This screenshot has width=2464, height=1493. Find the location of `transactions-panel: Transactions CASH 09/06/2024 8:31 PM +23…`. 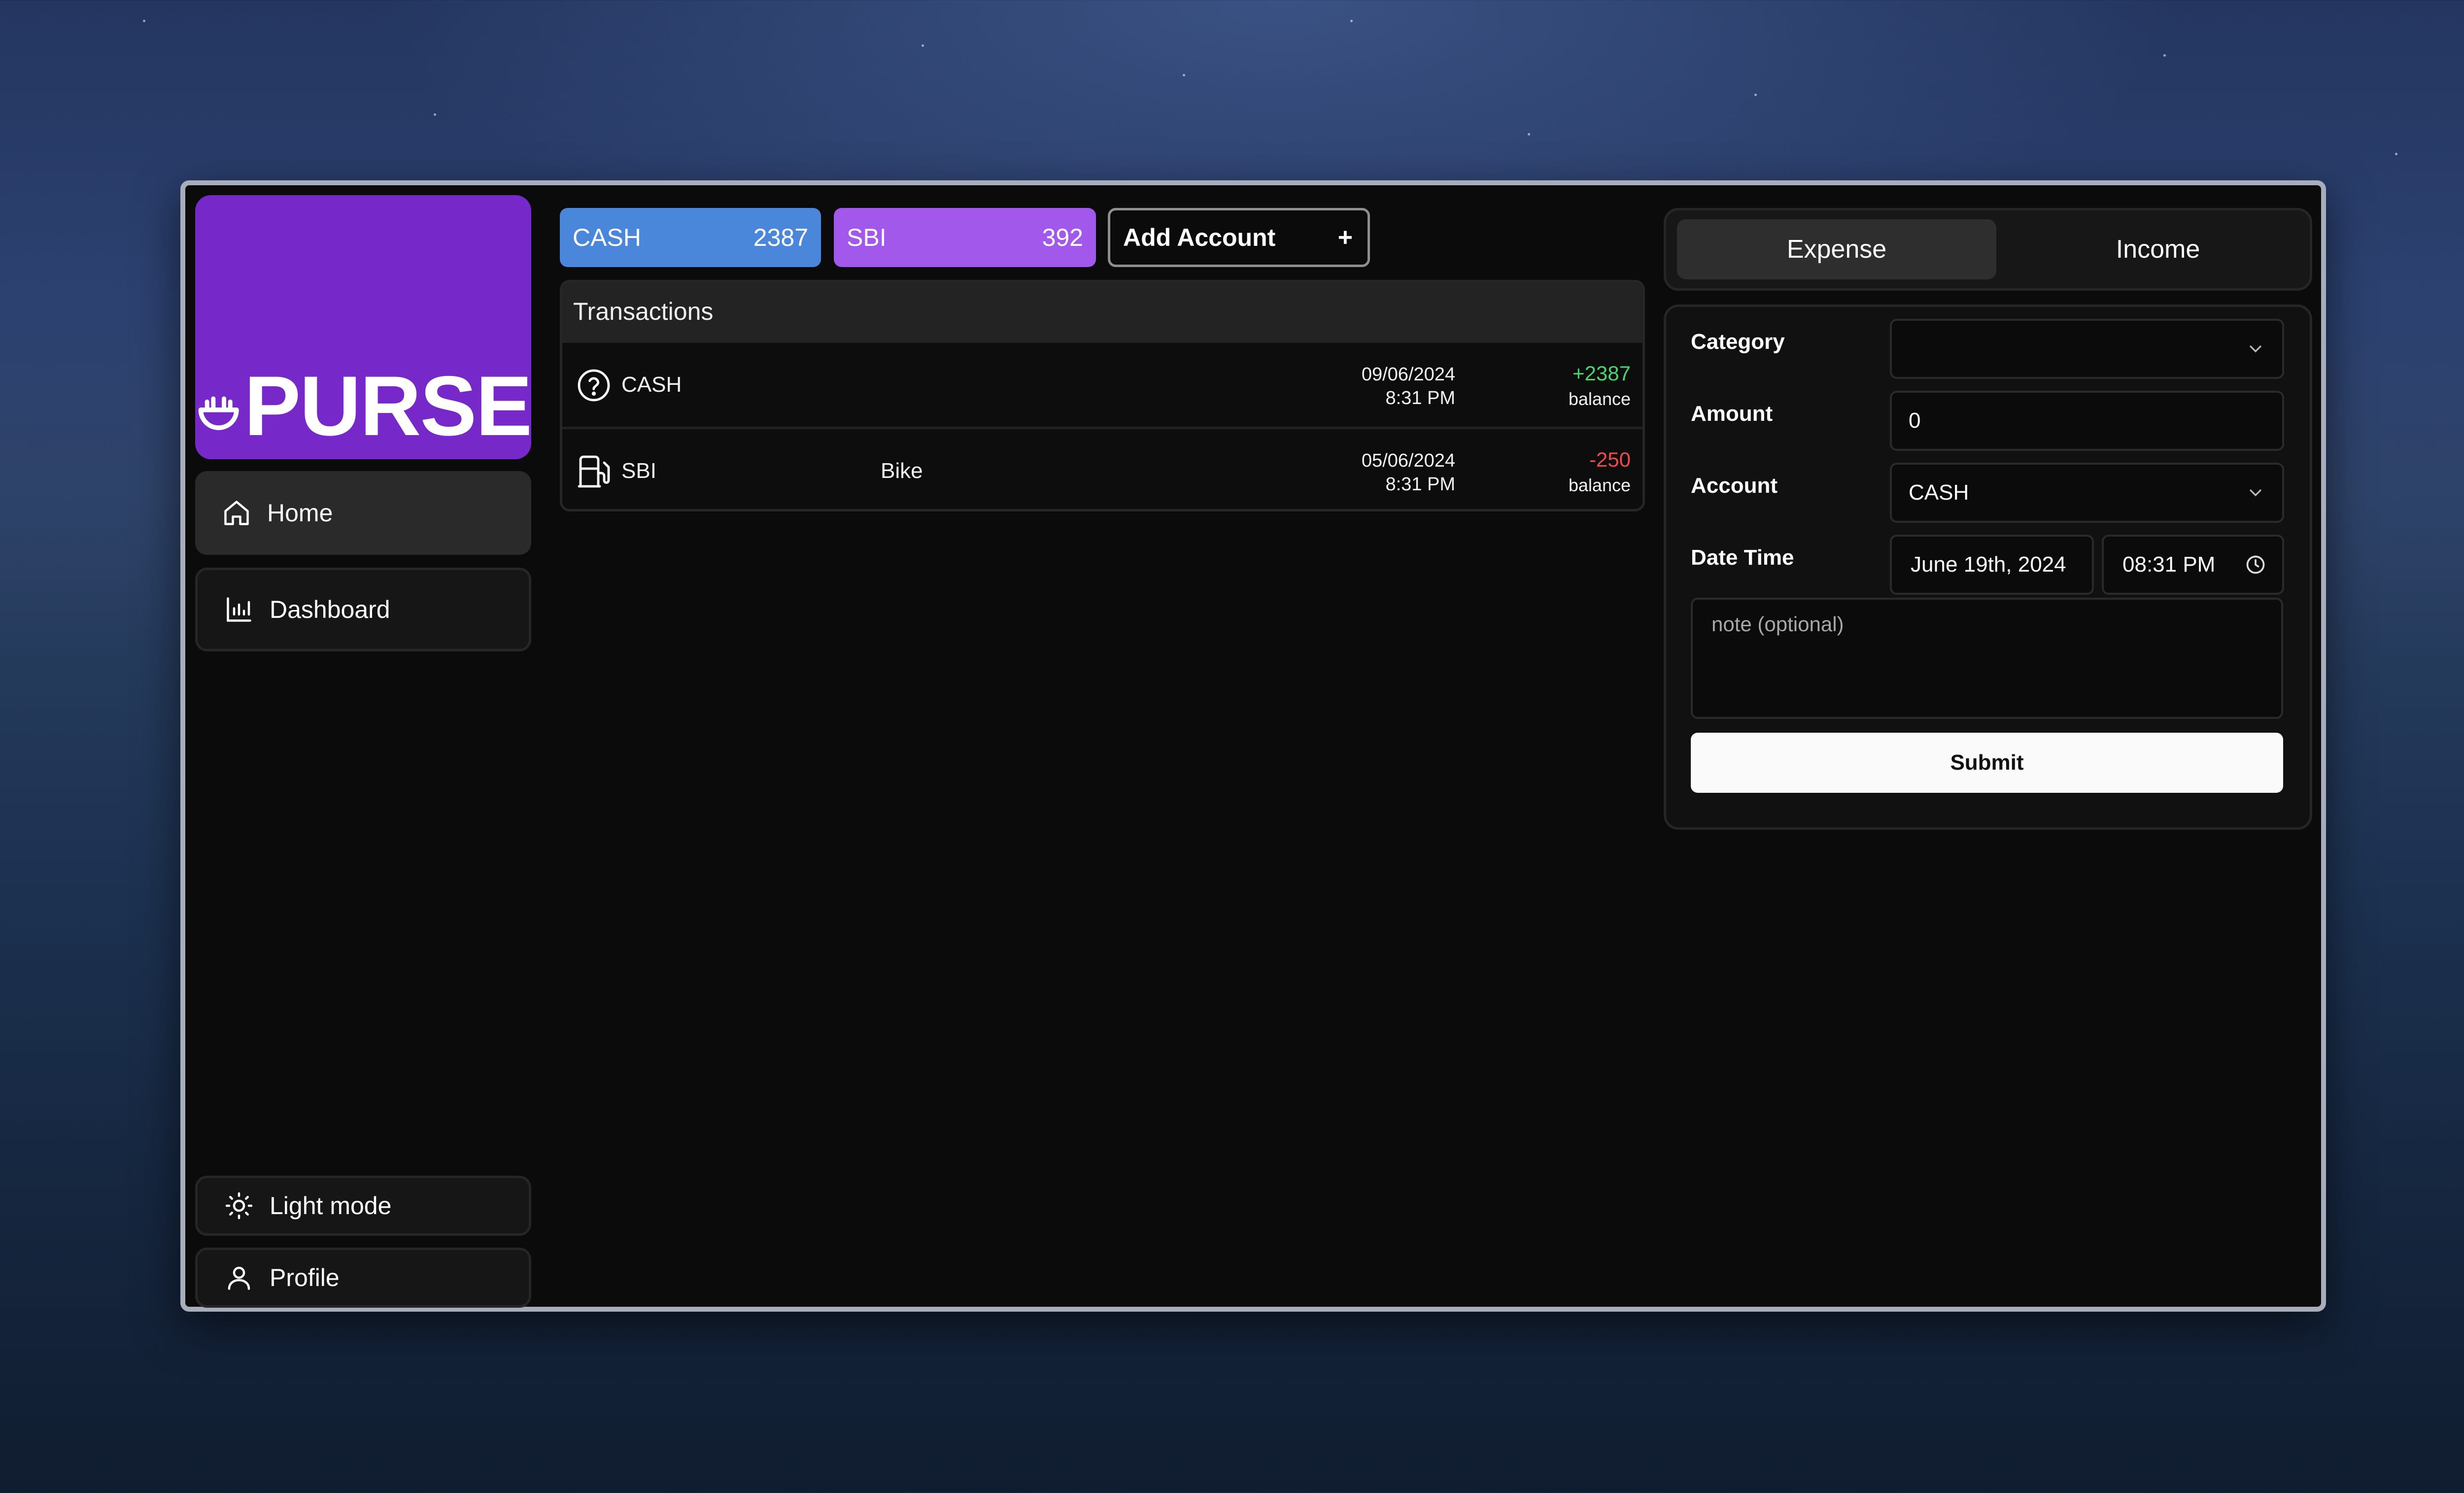

transactions-panel: Transactions CASH 09/06/2024 8:31 PM +23… is located at coordinates (1102, 395).